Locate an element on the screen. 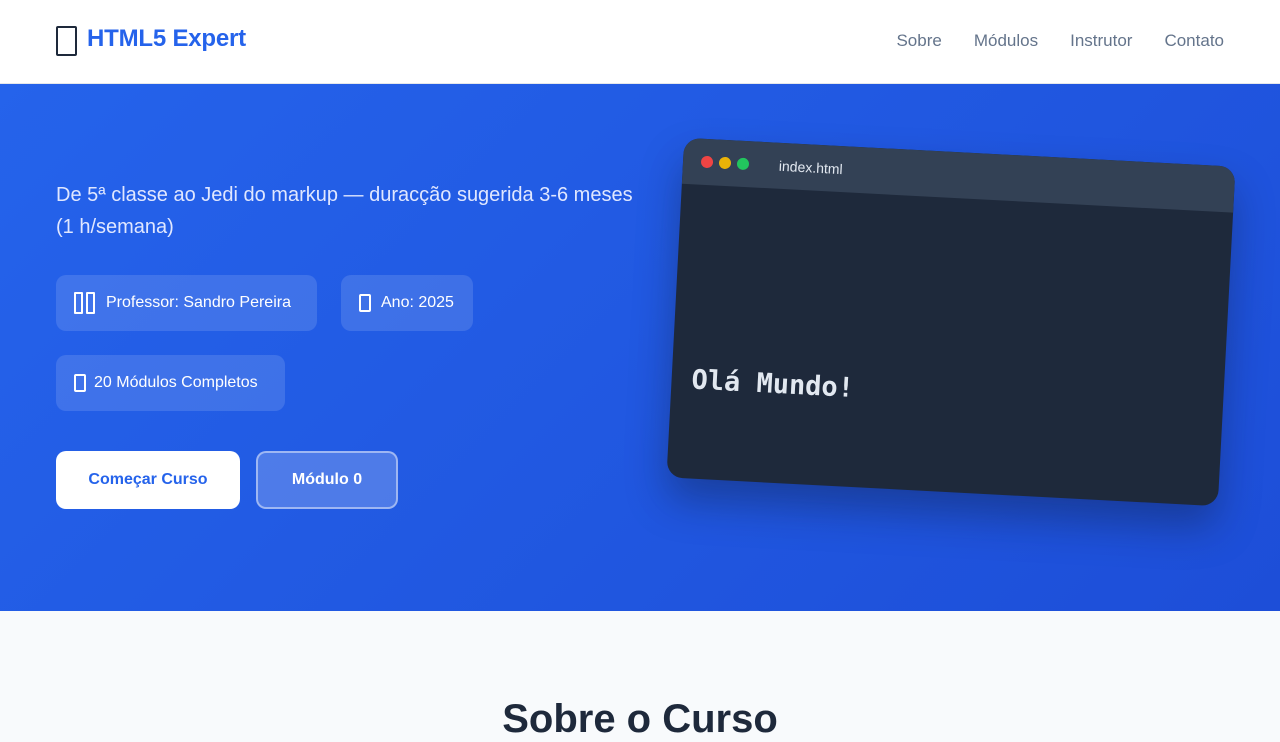 The image size is (1280, 742). chip-year: Ano: 2025 is located at coordinates (407, 303).